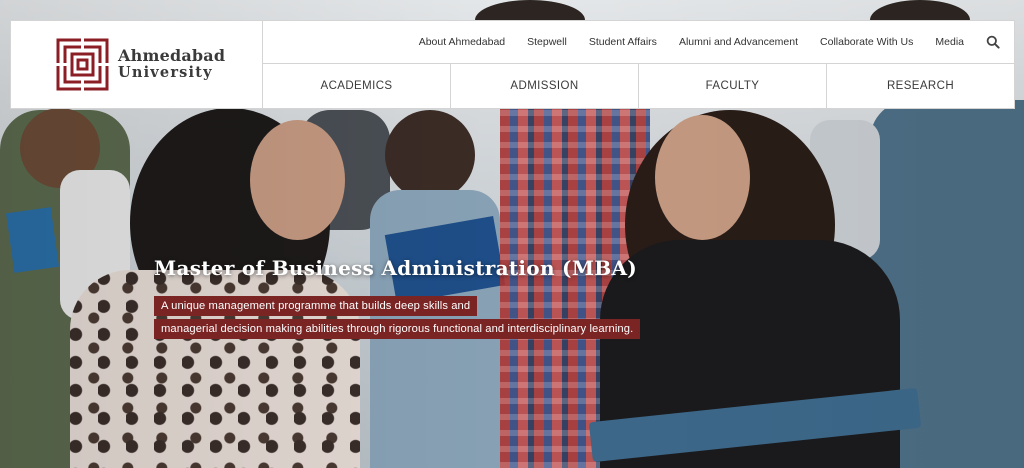 This screenshot has width=1024, height=468. I want to click on university-logo-icon, so click(82, 64).